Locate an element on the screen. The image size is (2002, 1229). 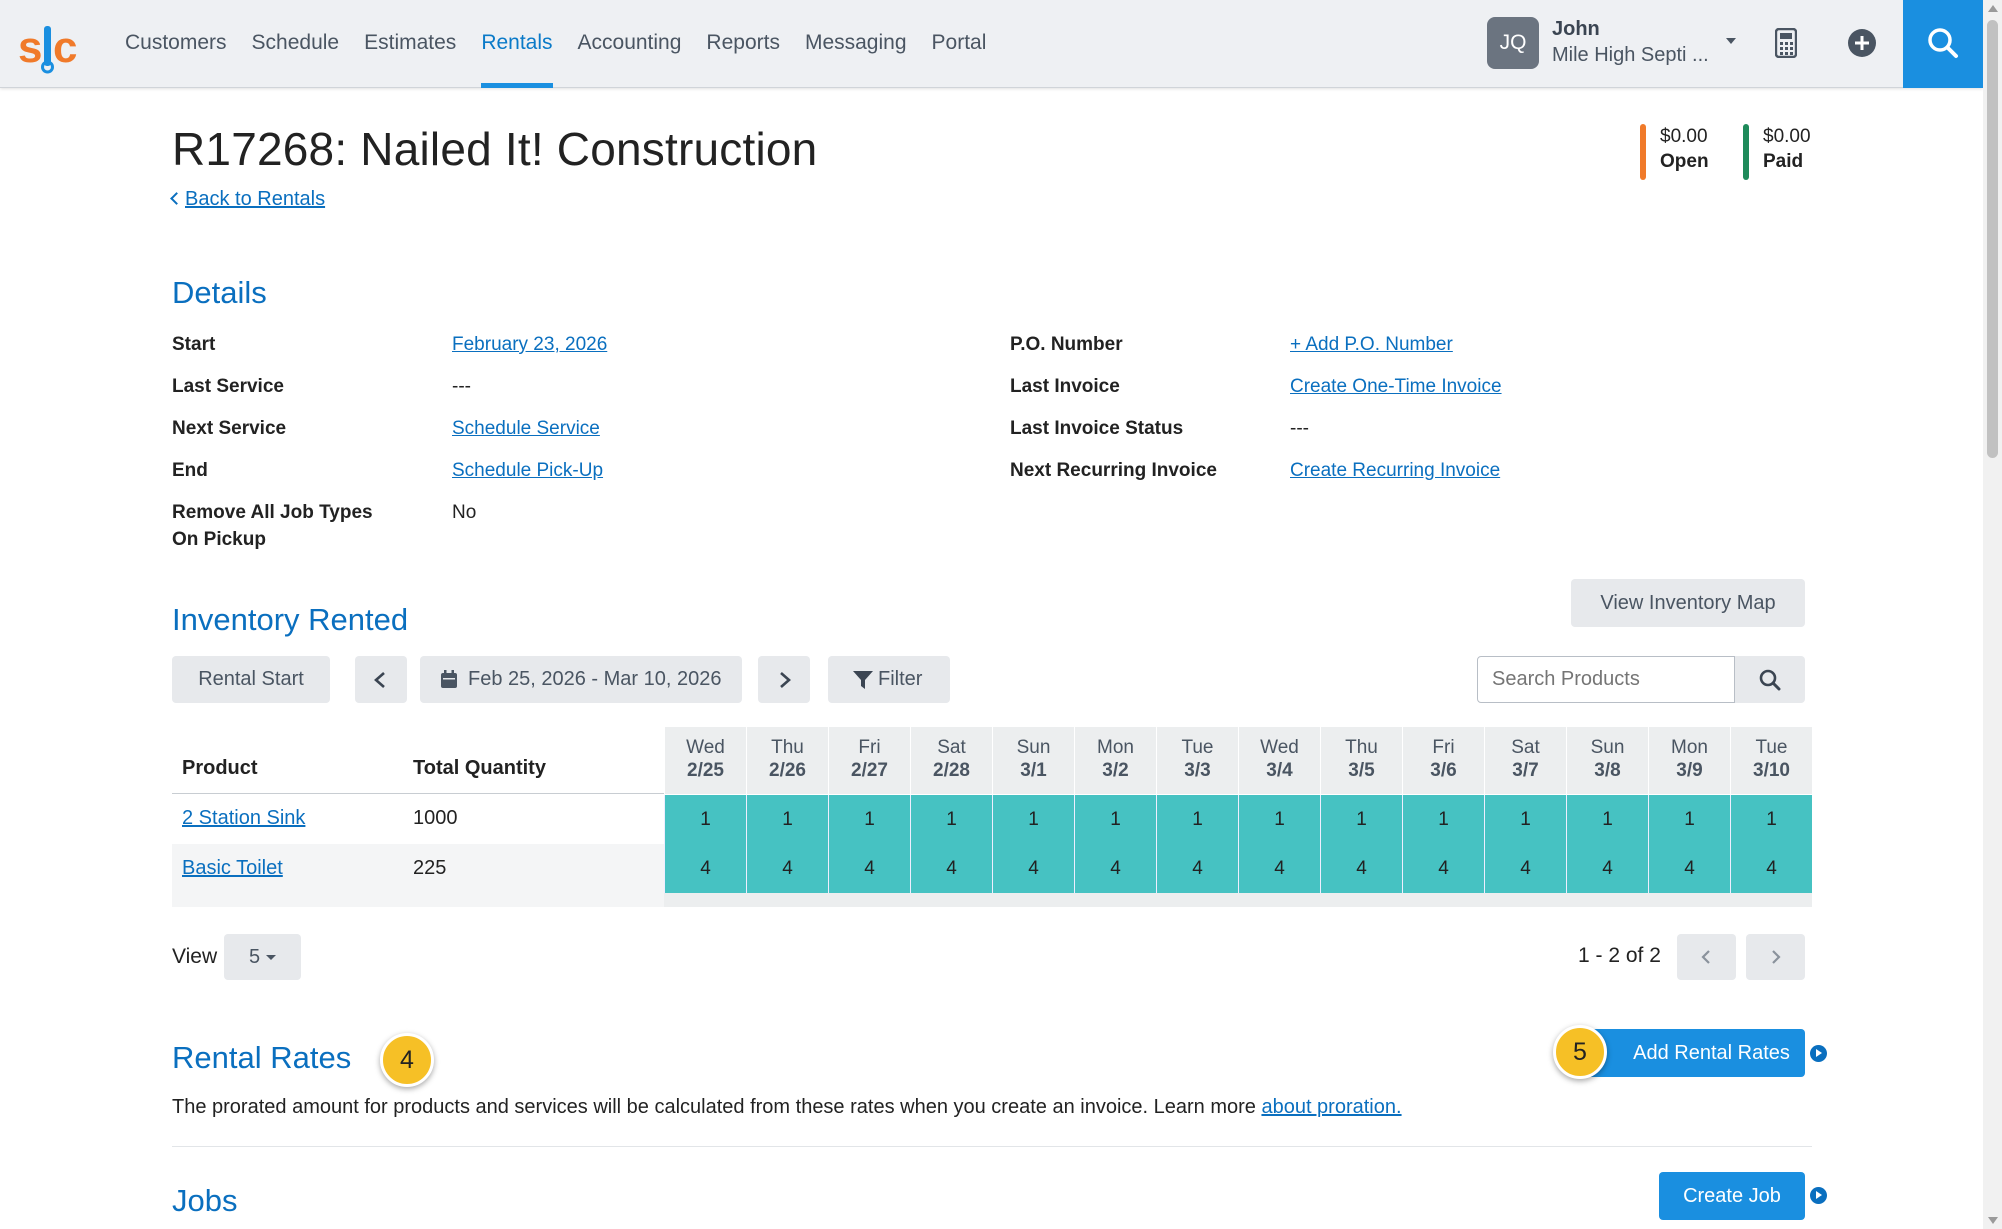
calculator-icon is located at coordinates (1786, 43).